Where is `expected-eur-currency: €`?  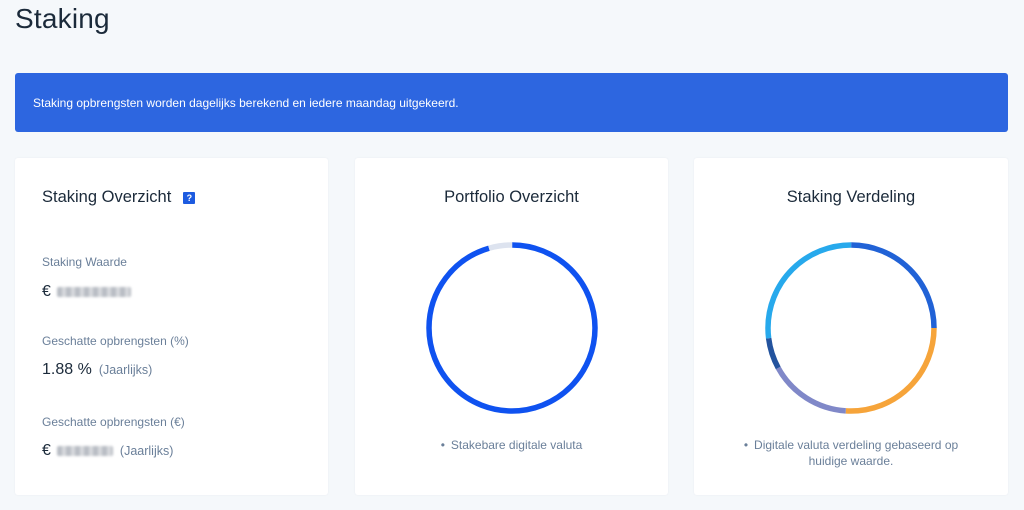
expected-eur-currency: € is located at coordinates (46, 450).